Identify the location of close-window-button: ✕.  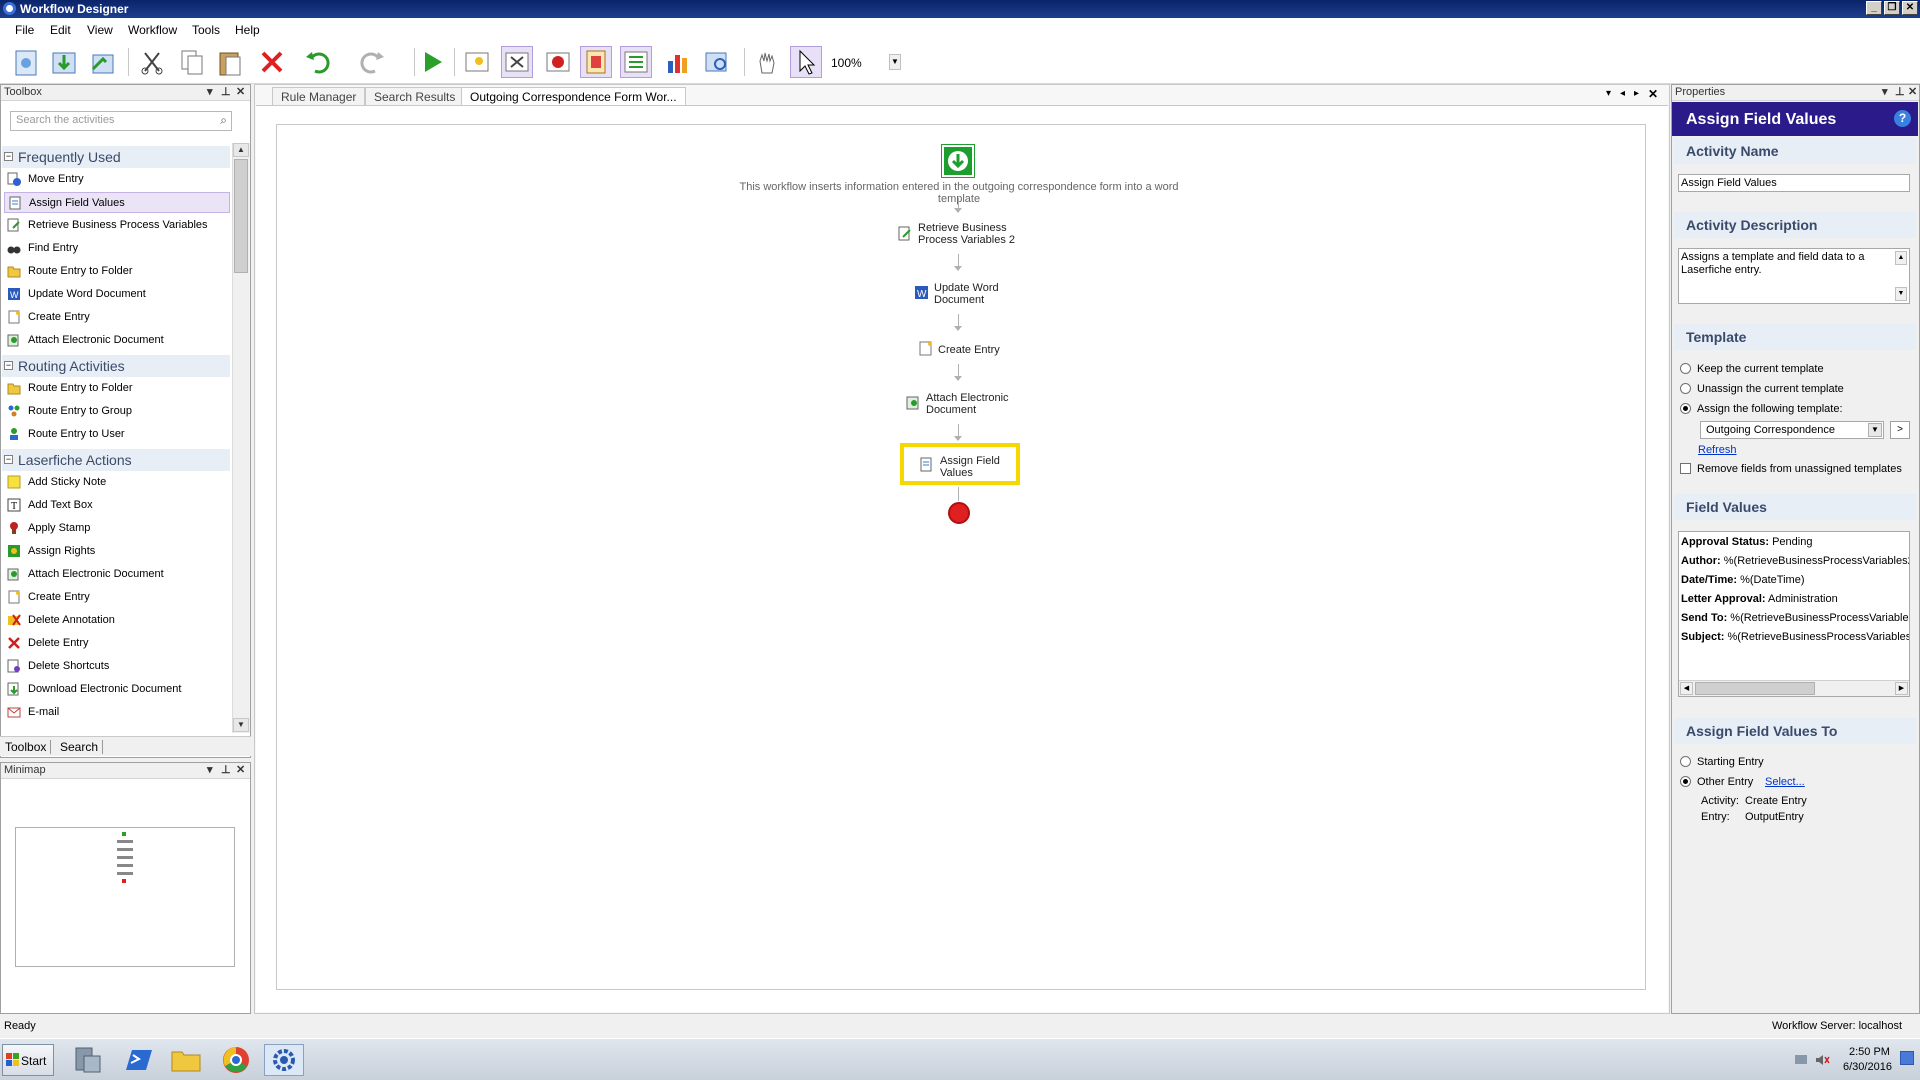
(1910, 8).